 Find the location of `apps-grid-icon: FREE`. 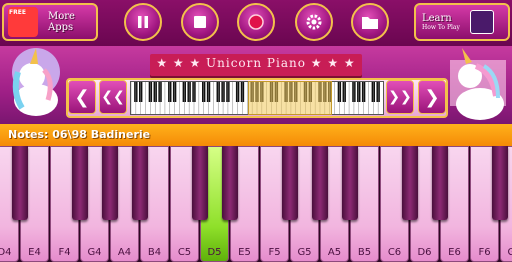

apps-grid-icon: FREE is located at coordinates (23, 22).